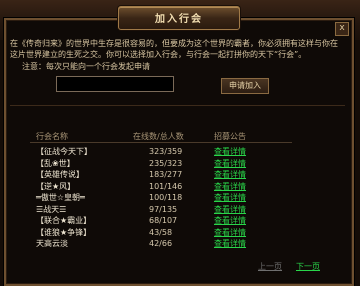 This screenshot has width=360, height=286. What do you see at coordinates (51, 209) in the screenshot?
I see `guild-name: ☰战天☰` at bounding box center [51, 209].